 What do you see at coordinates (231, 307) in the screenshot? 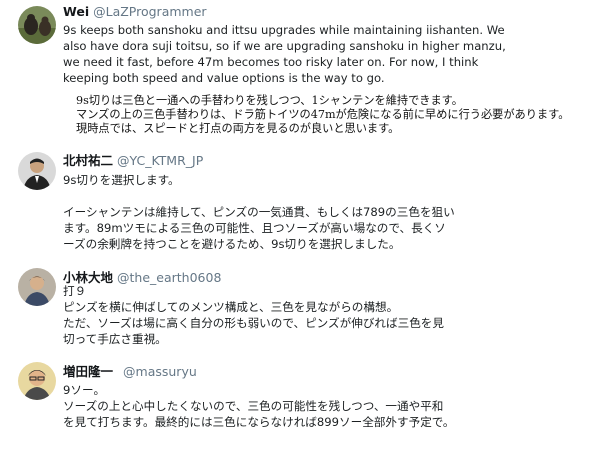
I see `tweet-text-line: ピンズを横に伸ばしてのメンツ構成と、三色を見ながらの構想。` at bounding box center [231, 307].